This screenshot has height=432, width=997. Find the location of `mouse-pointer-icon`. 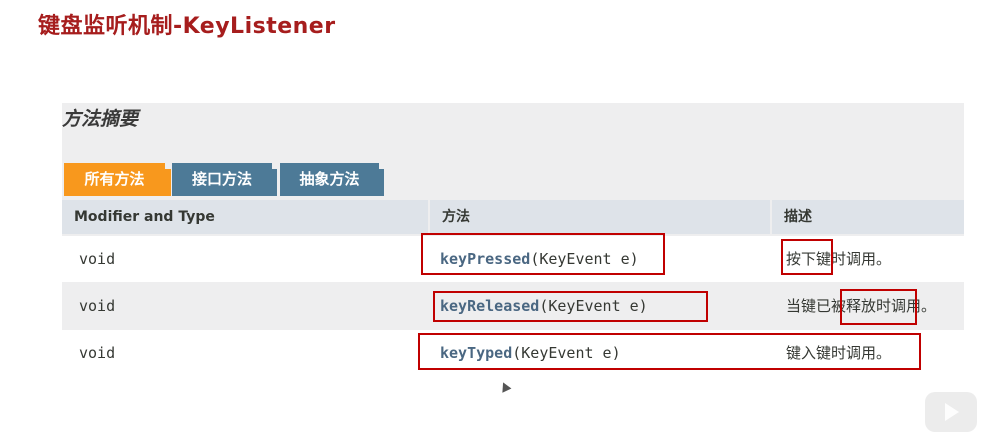

mouse-pointer-icon is located at coordinates (505, 386).